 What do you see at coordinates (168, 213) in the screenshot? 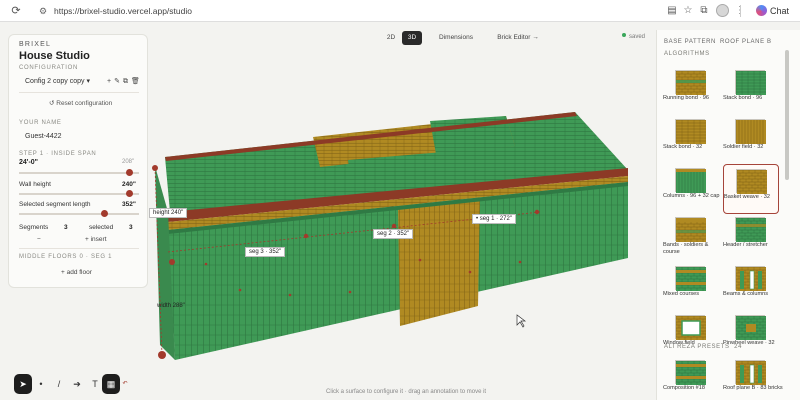
I see `height-label: height 240"` at bounding box center [168, 213].